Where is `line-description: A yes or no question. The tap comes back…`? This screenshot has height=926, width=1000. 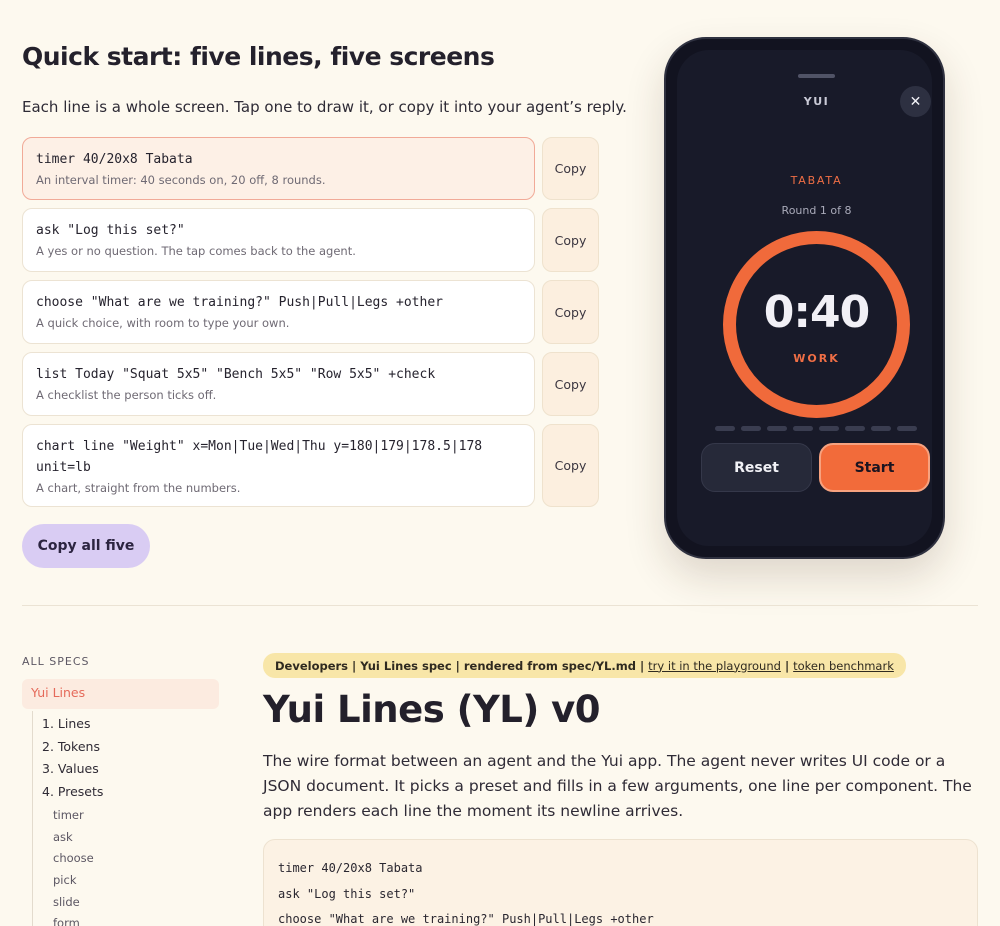
line-description: A yes or no question. The tap comes back… is located at coordinates (196, 251).